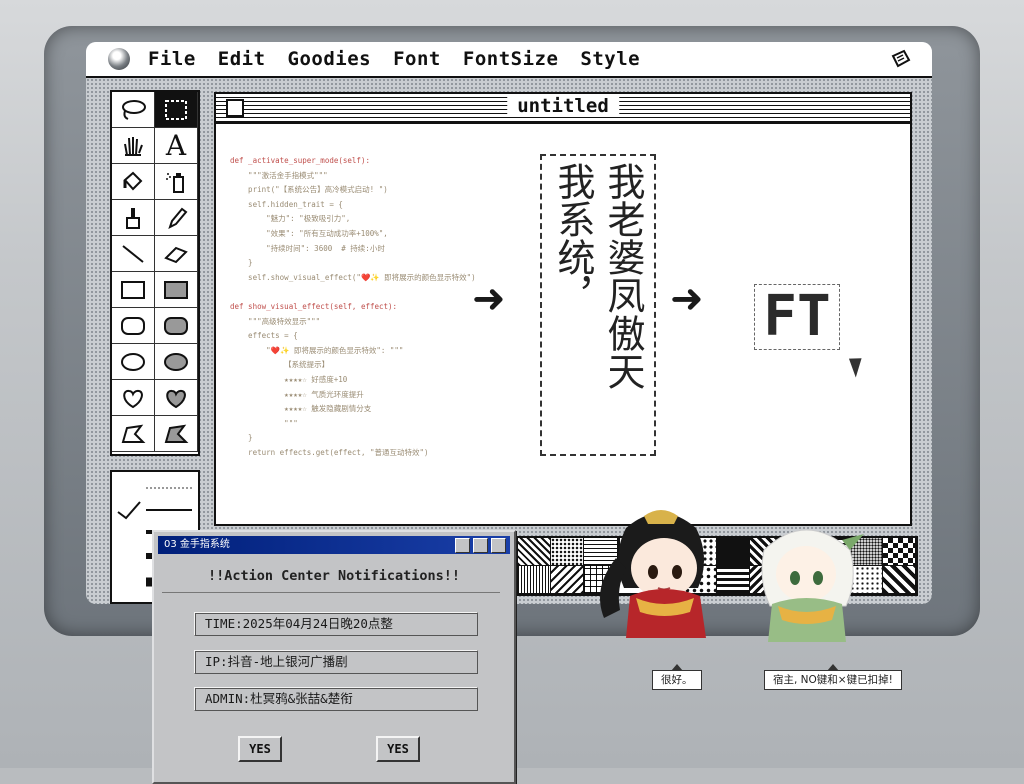  Describe the element at coordinates (300, 160) in the screenshot. I see `code-line: def _activate_super_mode(self):` at that location.